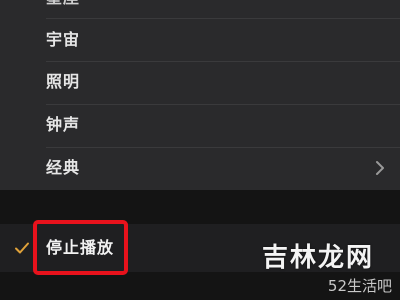 This screenshot has height=300, width=400. Describe the element at coordinates (359, 286) in the screenshot. I see `watermark-sub: 52生活吧` at that location.